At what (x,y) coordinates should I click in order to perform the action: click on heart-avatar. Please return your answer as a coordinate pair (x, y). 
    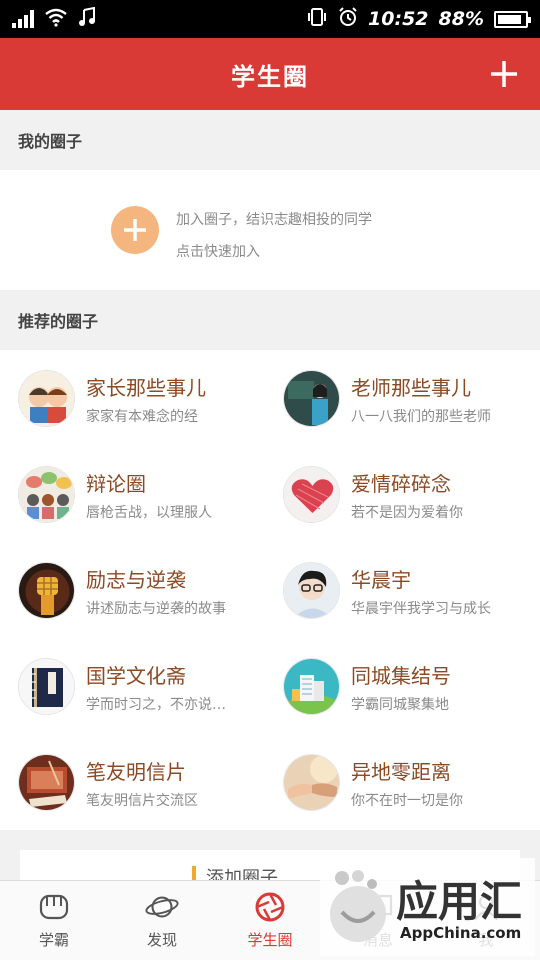
    Looking at the image, I should click on (311, 494).